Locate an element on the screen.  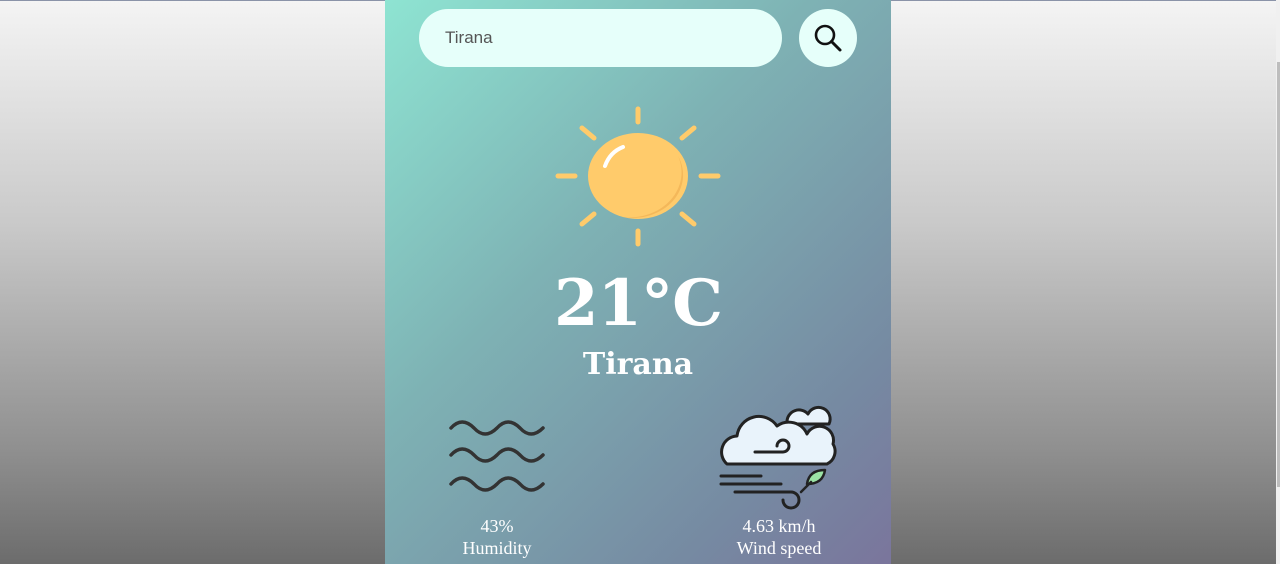
temperature-value: 21°C is located at coordinates (638, 303).